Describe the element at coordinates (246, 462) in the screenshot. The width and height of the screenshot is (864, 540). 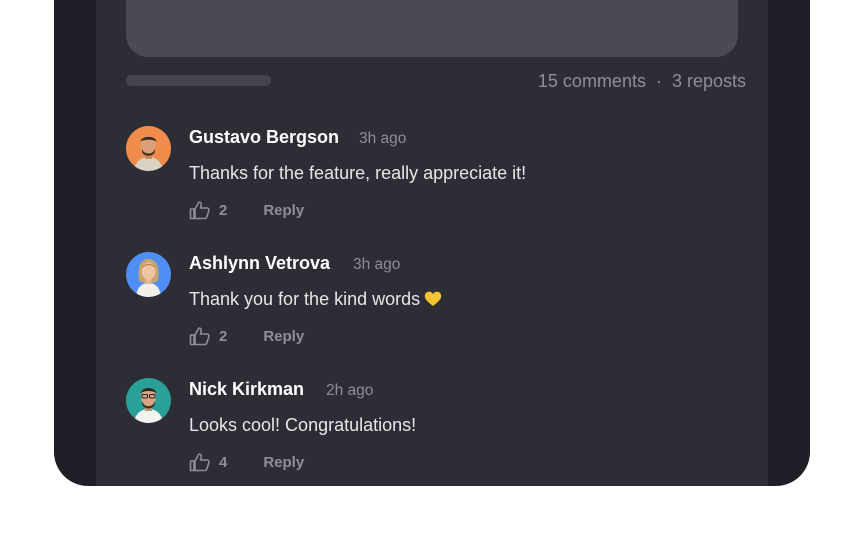
I see `comment-actions: 4 Reply` at that location.